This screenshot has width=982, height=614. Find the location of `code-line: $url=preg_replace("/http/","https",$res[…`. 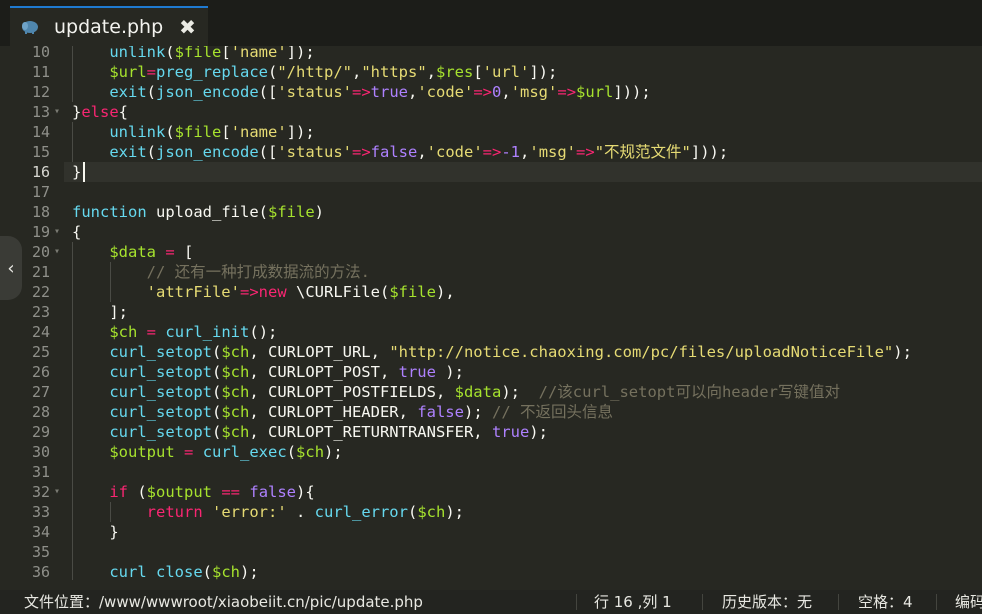

code-line: $url=preg_replace("/http/","https",$res[… is located at coordinates (333, 72).